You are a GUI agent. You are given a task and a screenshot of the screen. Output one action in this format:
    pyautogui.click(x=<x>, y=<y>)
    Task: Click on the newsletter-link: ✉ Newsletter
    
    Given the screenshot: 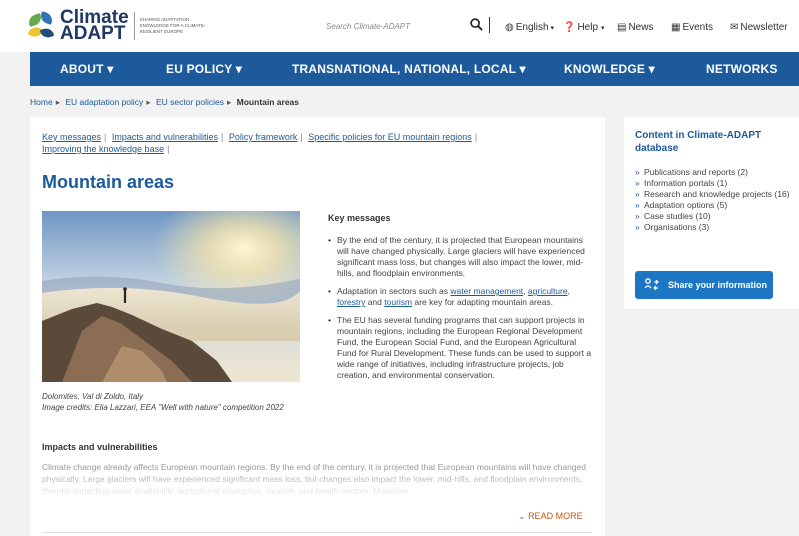 What is the action you would take?
    pyautogui.click(x=759, y=27)
    